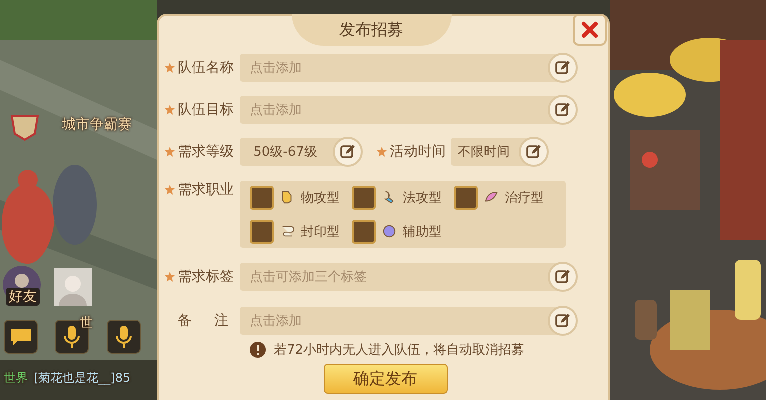  Describe the element at coordinates (202, 190) in the screenshot. I see `field-label: 需求职业` at that location.